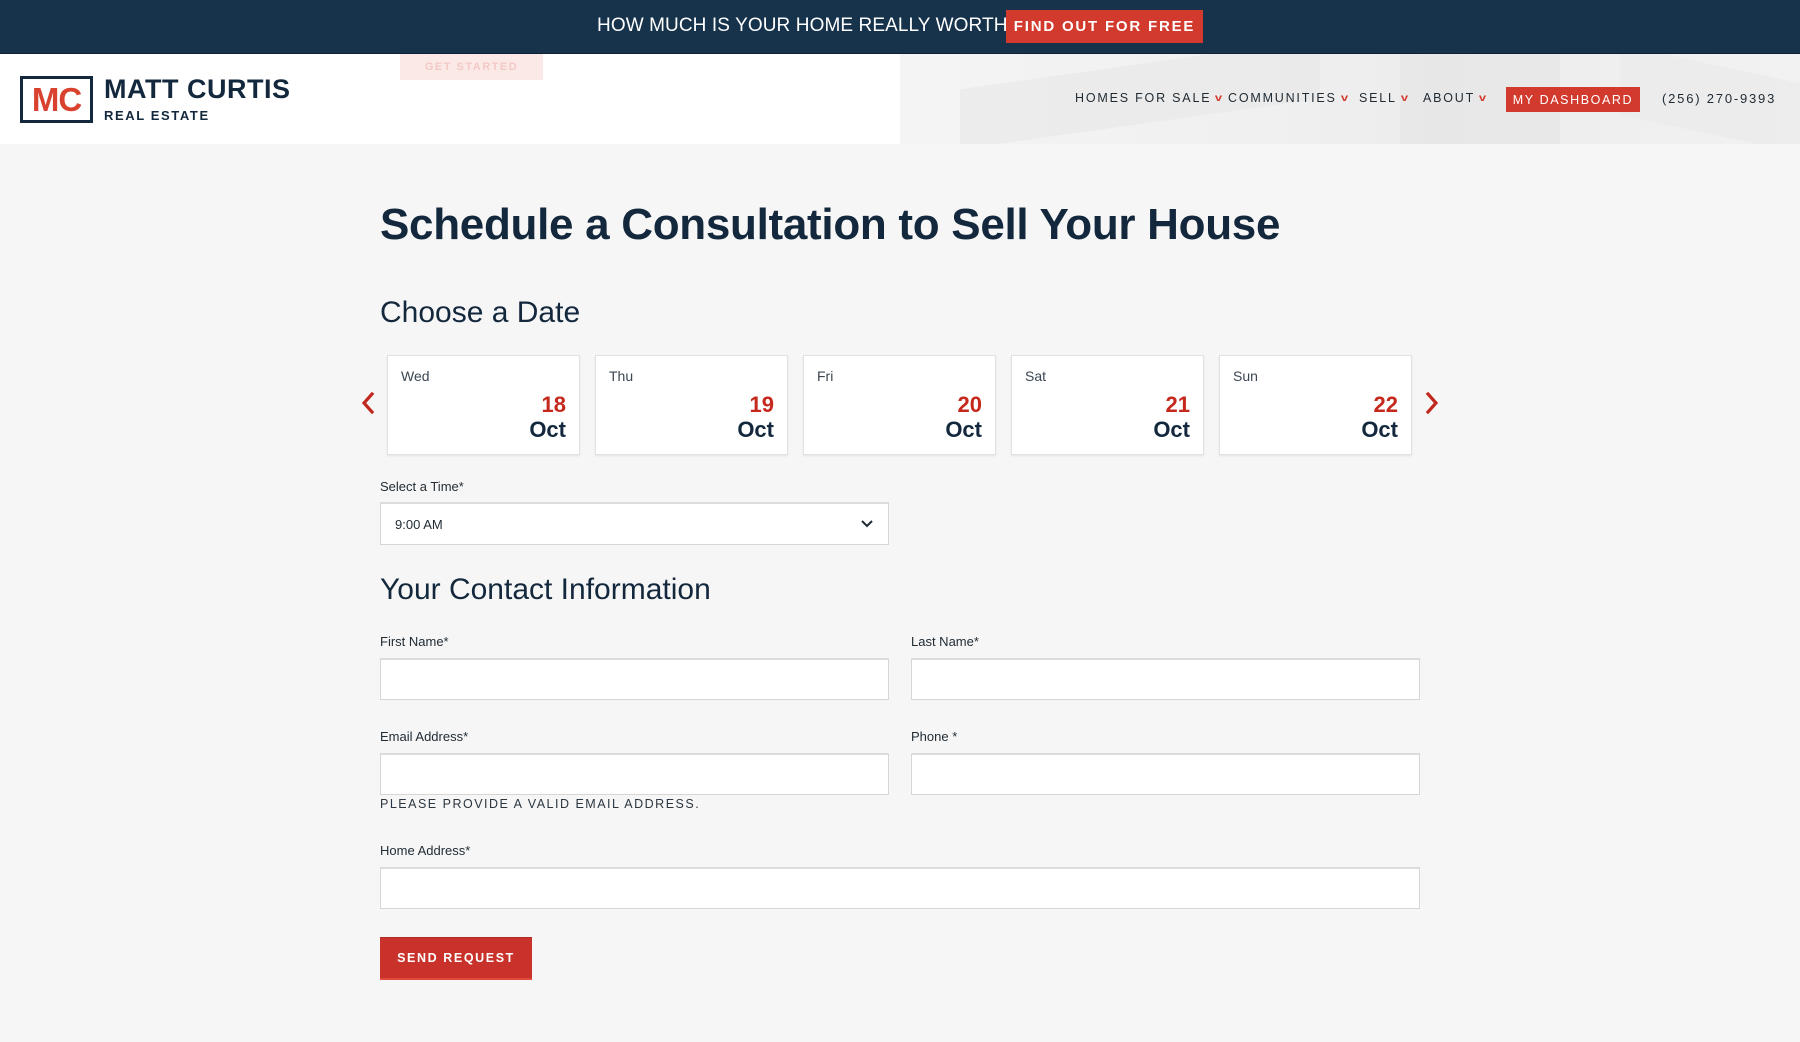  What do you see at coordinates (415, 376) in the screenshot?
I see `date-weekday: Wed` at bounding box center [415, 376].